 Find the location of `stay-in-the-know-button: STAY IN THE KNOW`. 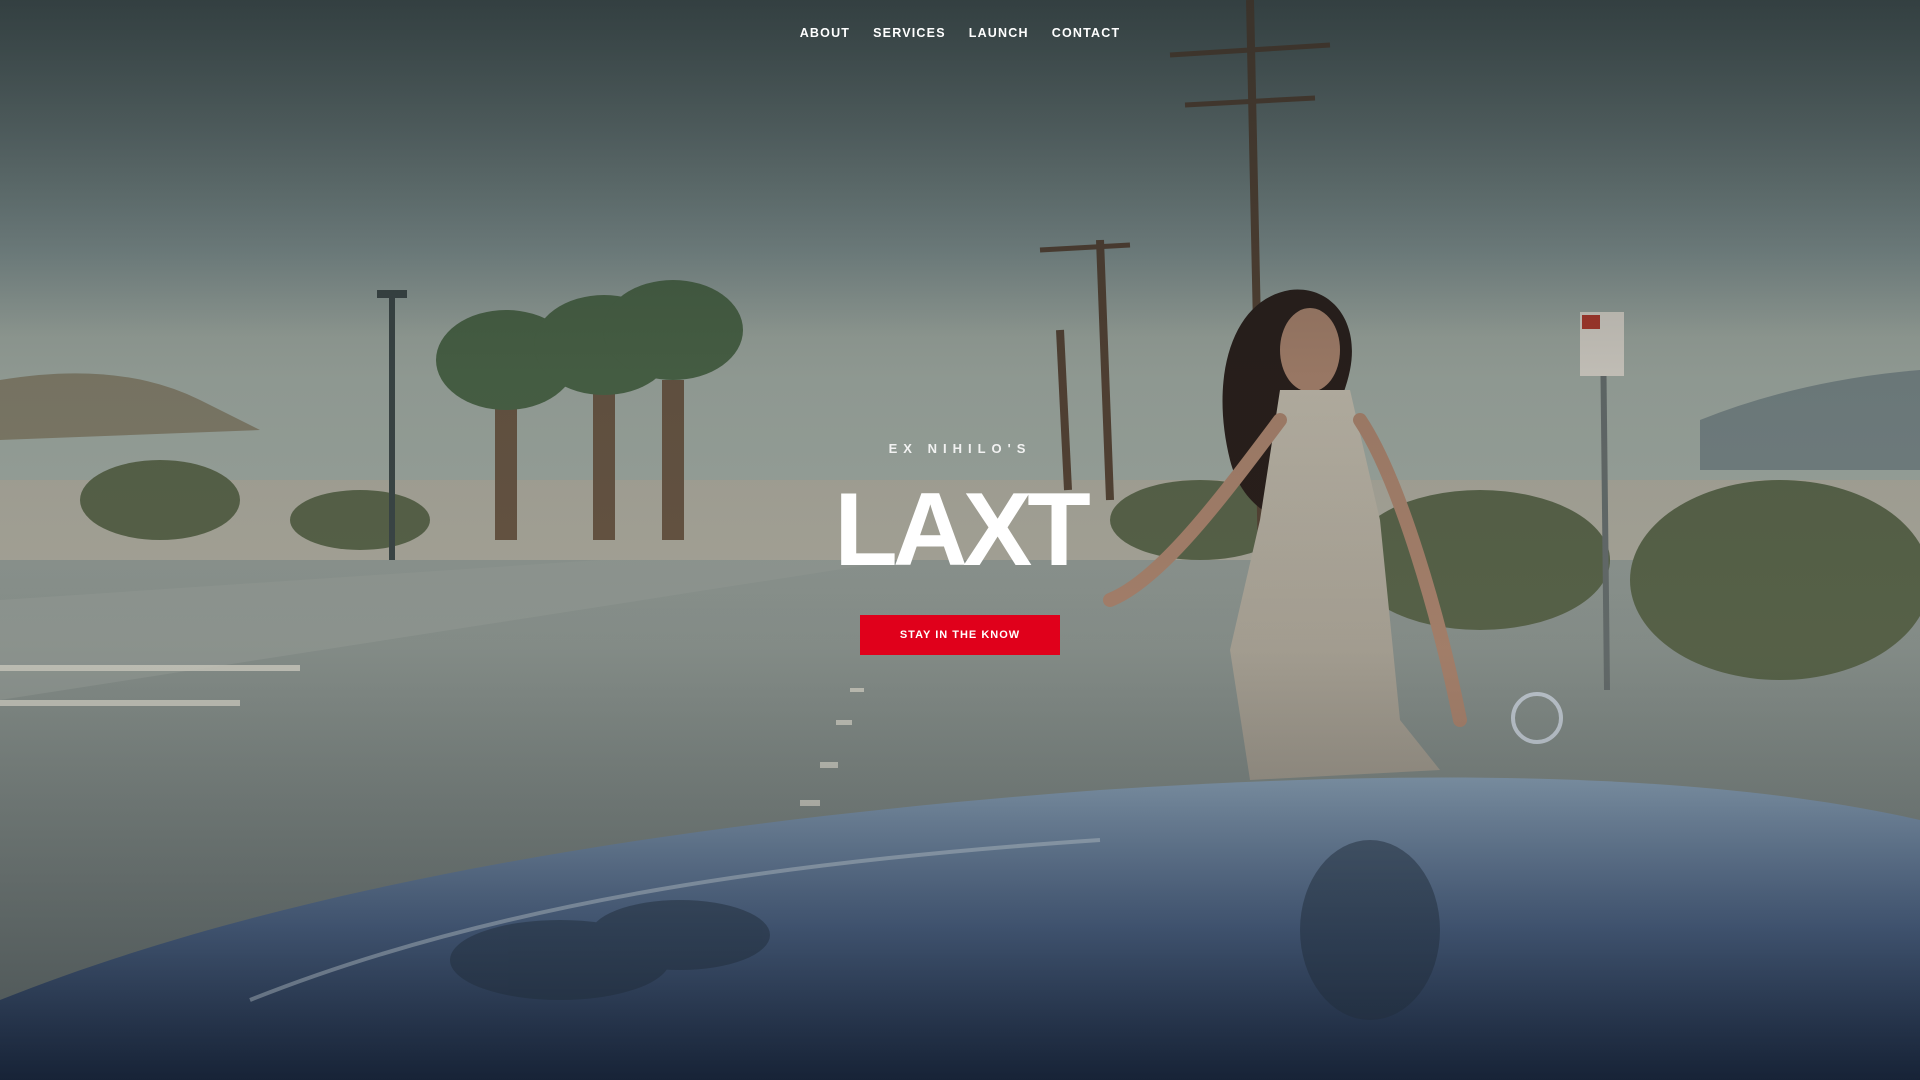

stay-in-the-know-button: STAY IN THE KNOW is located at coordinates (960, 635).